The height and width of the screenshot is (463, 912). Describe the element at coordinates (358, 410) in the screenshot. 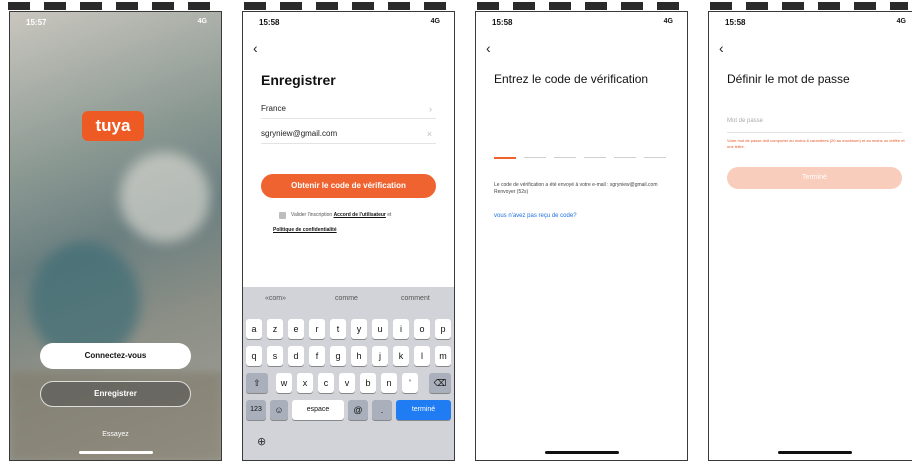

I see `at-key: @` at that location.